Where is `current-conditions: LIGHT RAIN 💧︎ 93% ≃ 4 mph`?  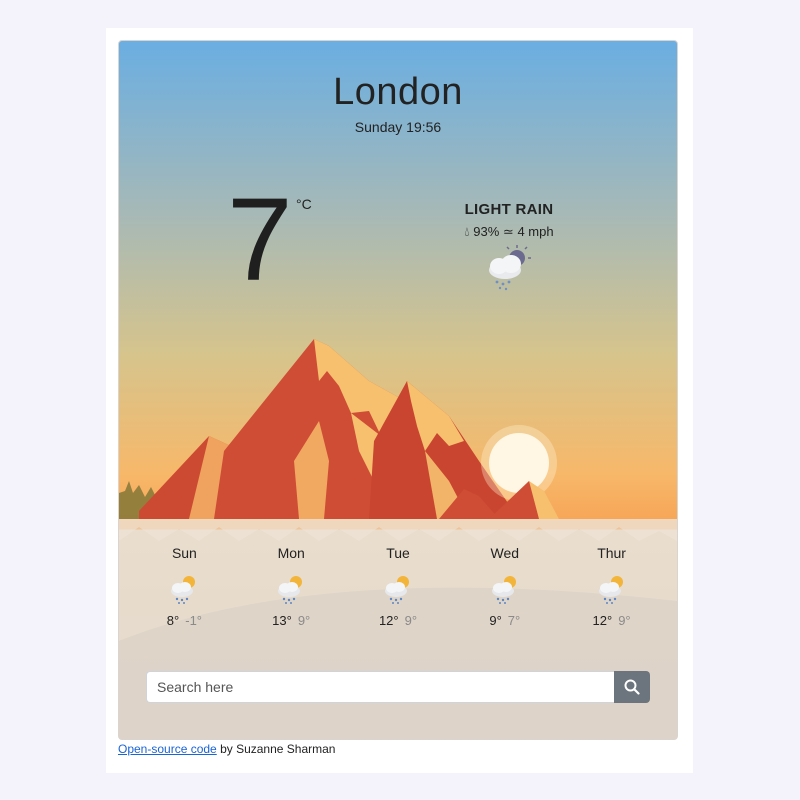 current-conditions: LIGHT RAIN 💧︎ 93% ≃ 4 mph is located at coordinates (509, 246).